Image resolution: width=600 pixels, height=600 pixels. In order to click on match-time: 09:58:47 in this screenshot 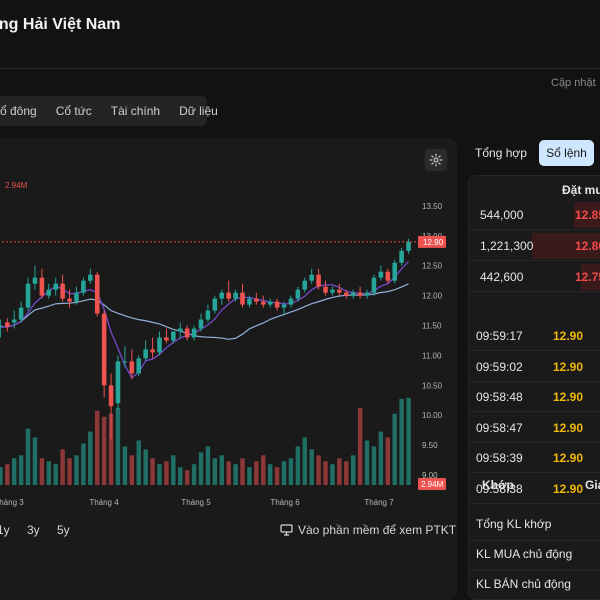, I will do `click(499, 427)`.